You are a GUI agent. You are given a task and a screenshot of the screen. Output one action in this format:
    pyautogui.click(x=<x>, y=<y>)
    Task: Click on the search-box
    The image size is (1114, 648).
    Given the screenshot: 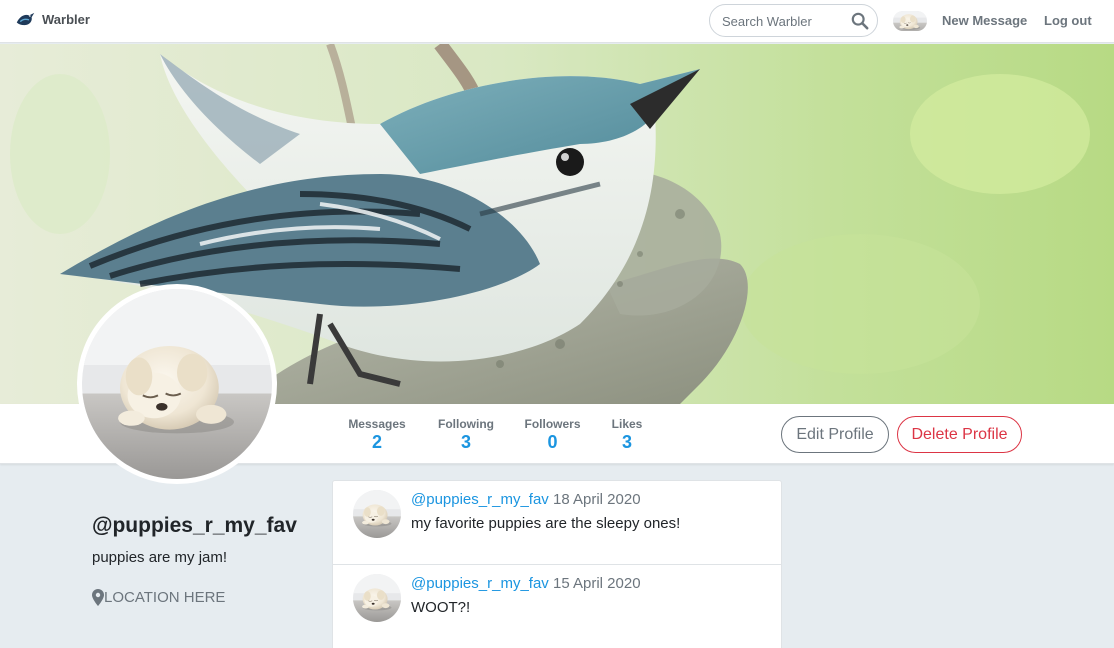 What is the action you would take?
    pyautogui.click(x=793, y=20)
    